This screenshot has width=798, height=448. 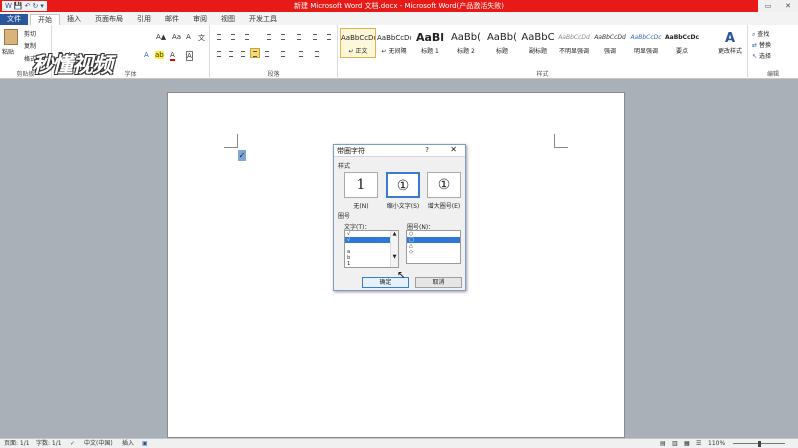 What do you see at coordinates (394, 234) in the screenshot?
I see `scroll-up-icon: ▲` at bounding box center [394, 234].